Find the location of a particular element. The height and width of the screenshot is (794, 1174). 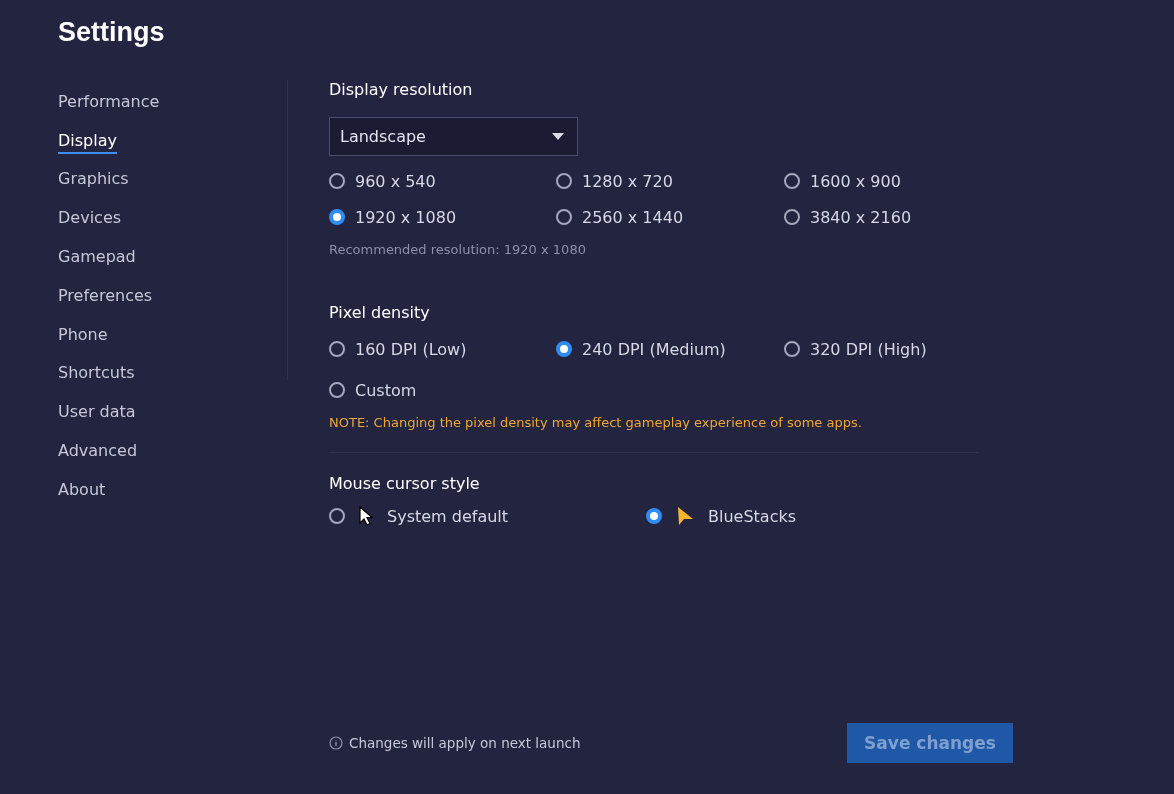

sidebar-item: About is located at coordinates (82, 489).